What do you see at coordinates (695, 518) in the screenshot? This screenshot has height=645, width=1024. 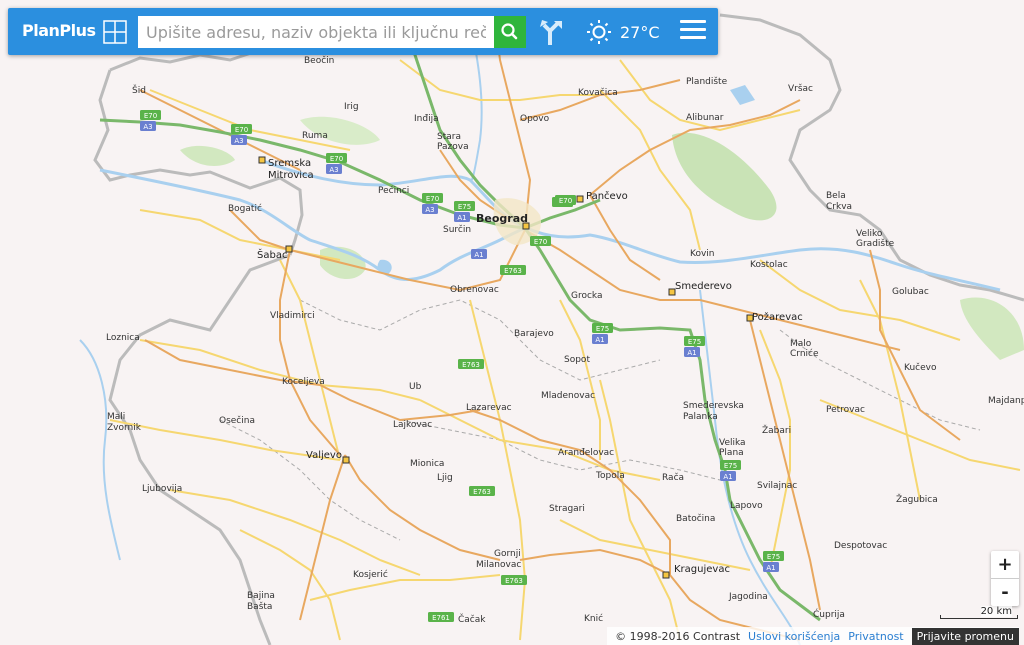 I see `city-label: Batočina` at bounding box center [695, 518].